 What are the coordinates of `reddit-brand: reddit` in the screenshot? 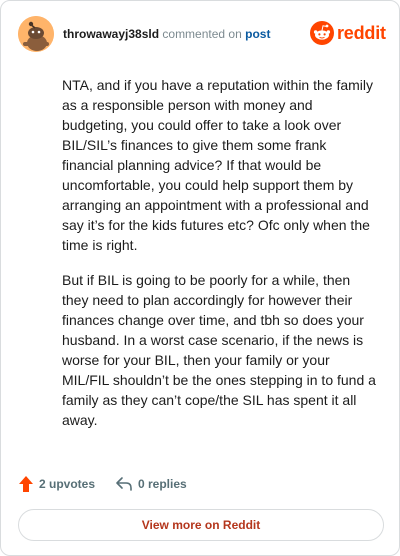 It's located at (348, 33).